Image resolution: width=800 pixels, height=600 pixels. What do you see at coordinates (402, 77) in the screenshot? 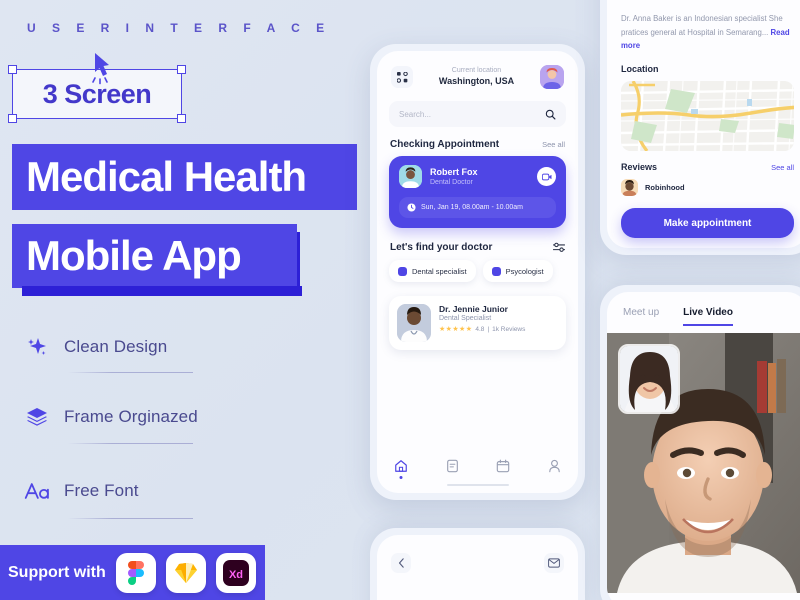
I see `grid-menu-icon` at bounding box center [402, 77].